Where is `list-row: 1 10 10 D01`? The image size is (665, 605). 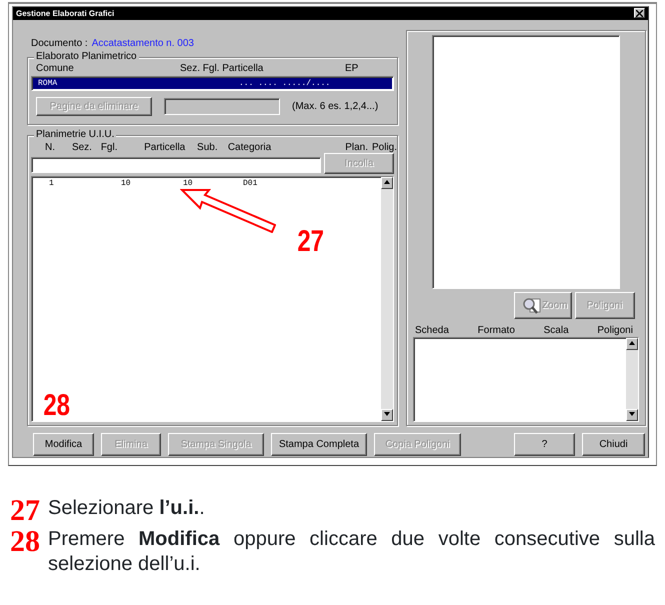
list-row: 1 10 10 D01 is located at coordinates (206, 184).